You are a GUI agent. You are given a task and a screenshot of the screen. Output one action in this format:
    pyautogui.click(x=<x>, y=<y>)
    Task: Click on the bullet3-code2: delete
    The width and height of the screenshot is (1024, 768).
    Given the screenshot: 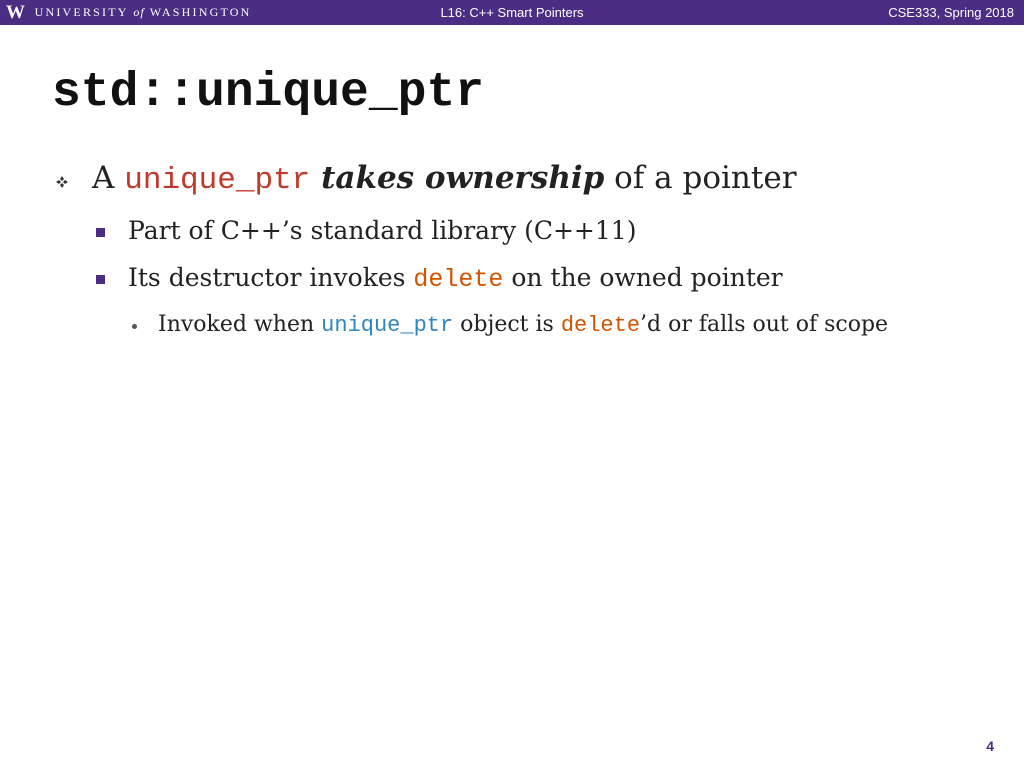 What is the action you would take?
    pyautogui.click(x=600, y=325)
    